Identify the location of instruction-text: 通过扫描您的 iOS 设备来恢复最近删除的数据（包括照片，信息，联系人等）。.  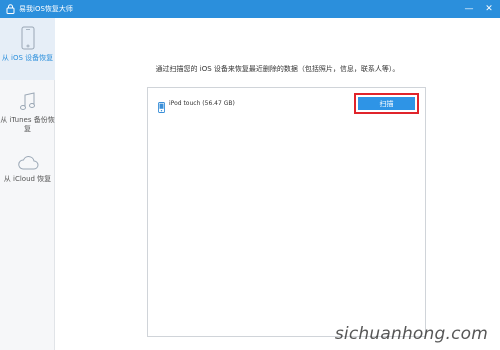
(277, 69).